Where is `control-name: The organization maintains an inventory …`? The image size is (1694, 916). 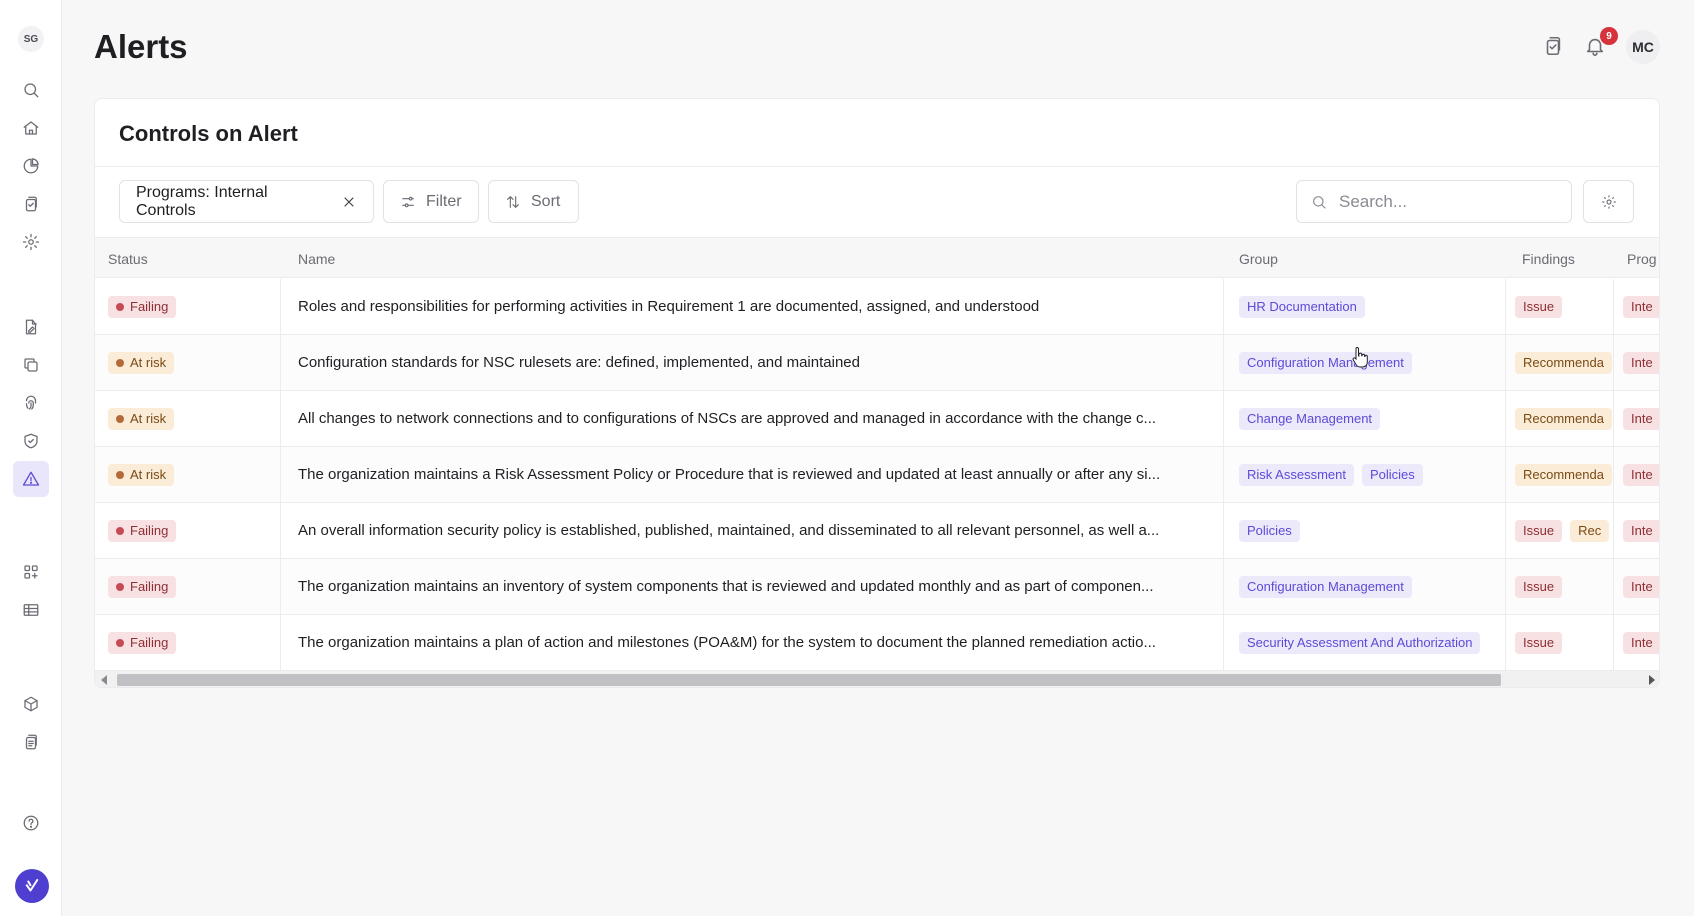 control-name: The organization maintains an inventory … is located at coordinates (726, 586).